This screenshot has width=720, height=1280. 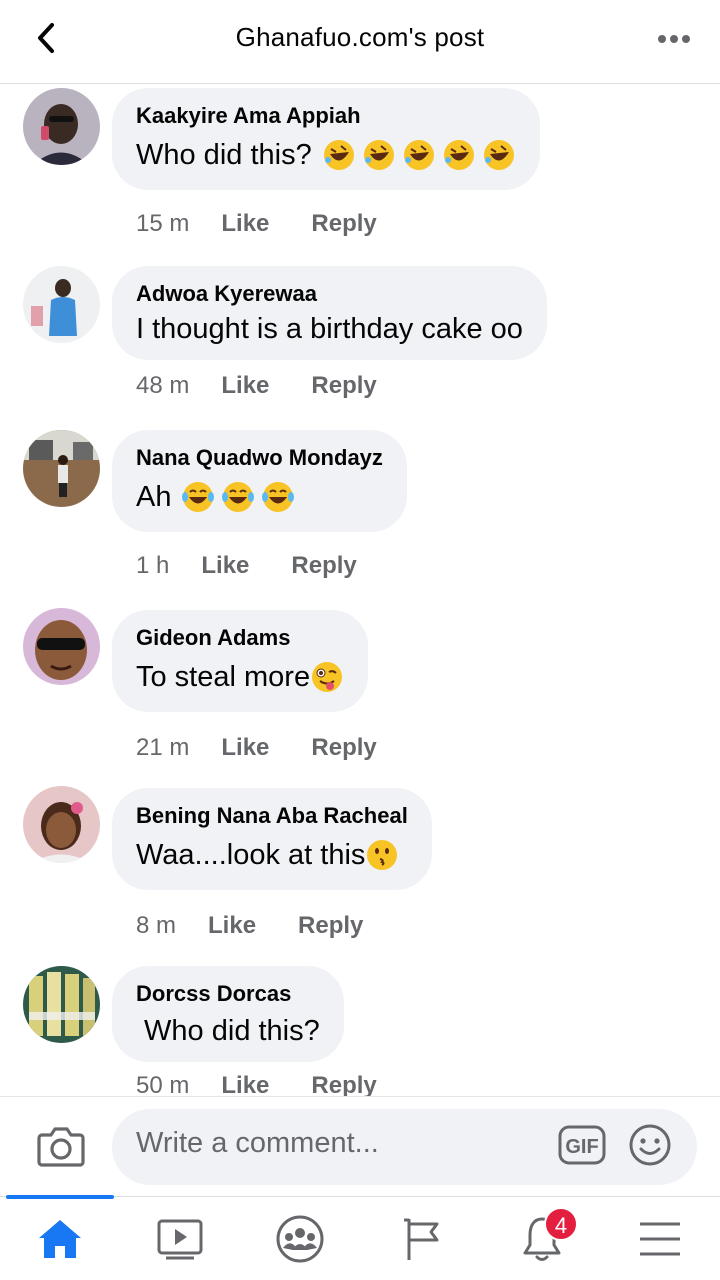 I want to click on comment-author: Dorcss Dorcas, so click(x=228, y=994).